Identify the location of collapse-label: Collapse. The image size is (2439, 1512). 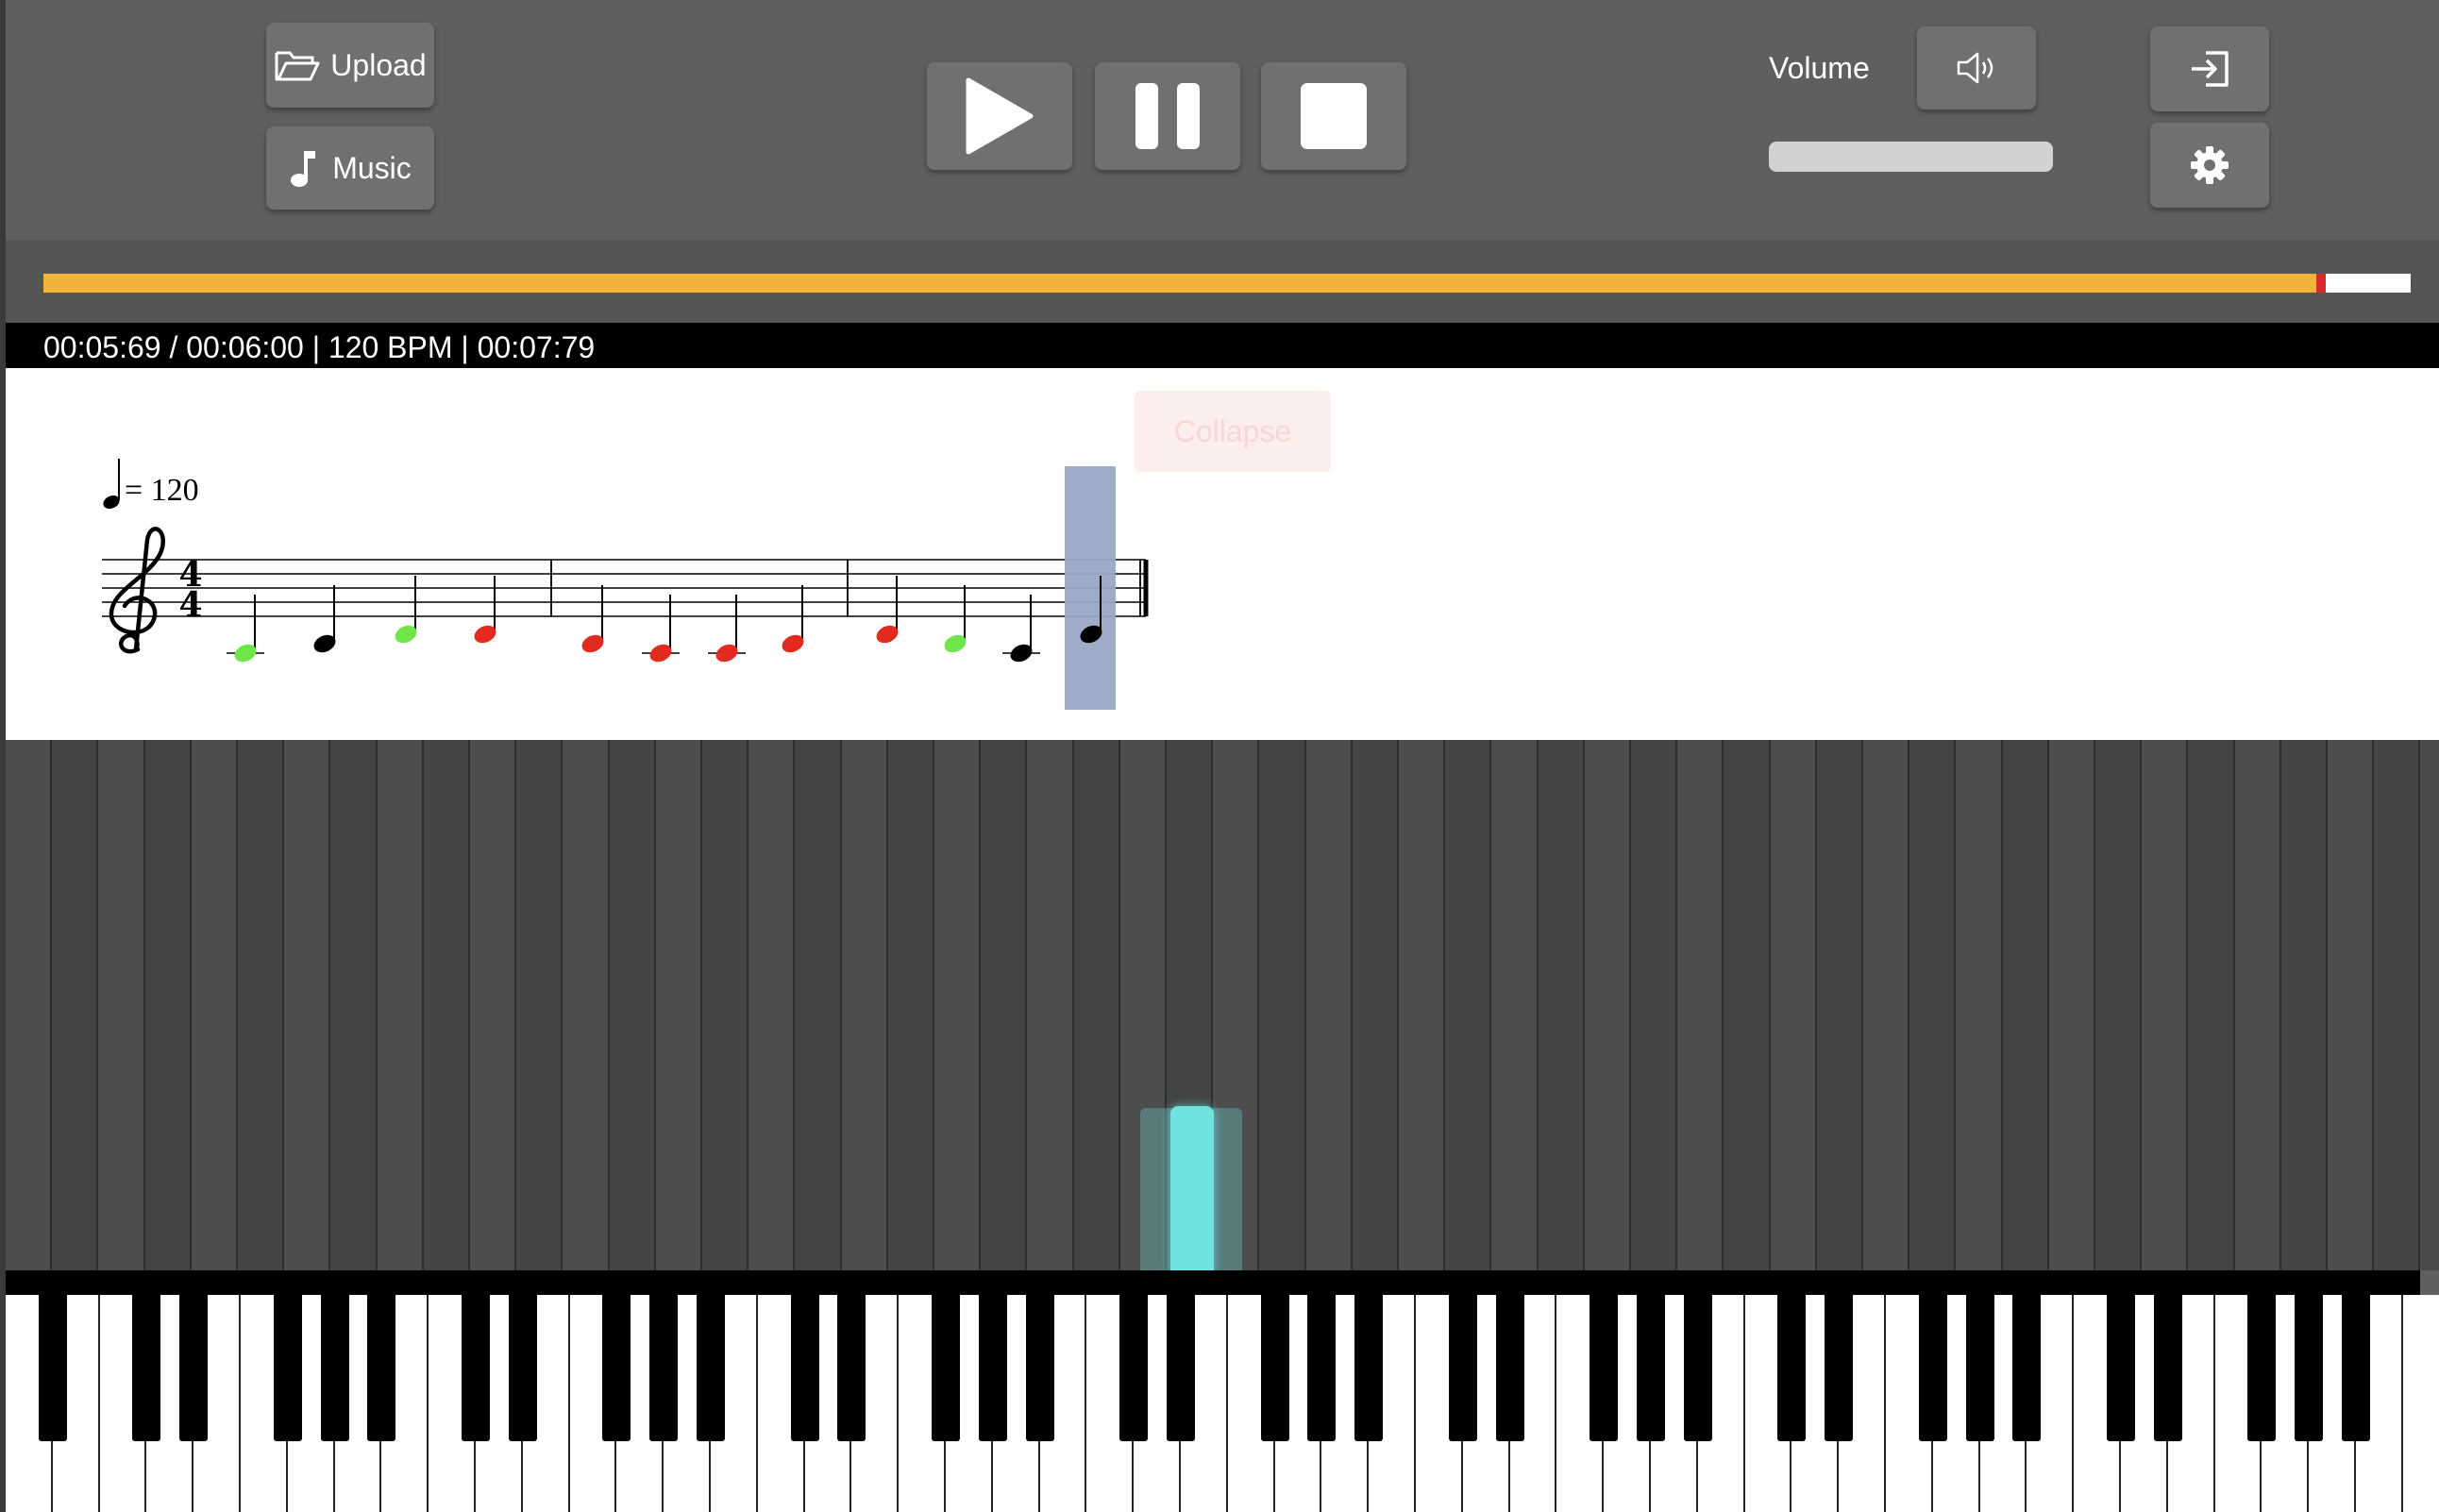
(1233, 430).